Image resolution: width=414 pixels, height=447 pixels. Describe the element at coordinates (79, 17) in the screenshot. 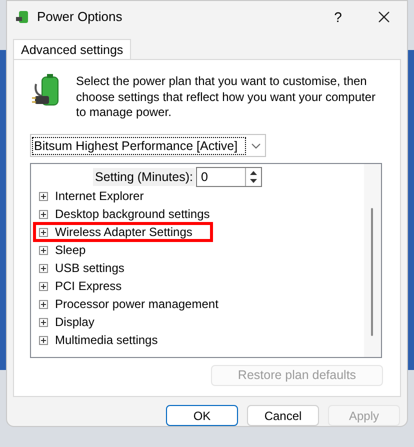

I see `window-title: Power Options` at that location.